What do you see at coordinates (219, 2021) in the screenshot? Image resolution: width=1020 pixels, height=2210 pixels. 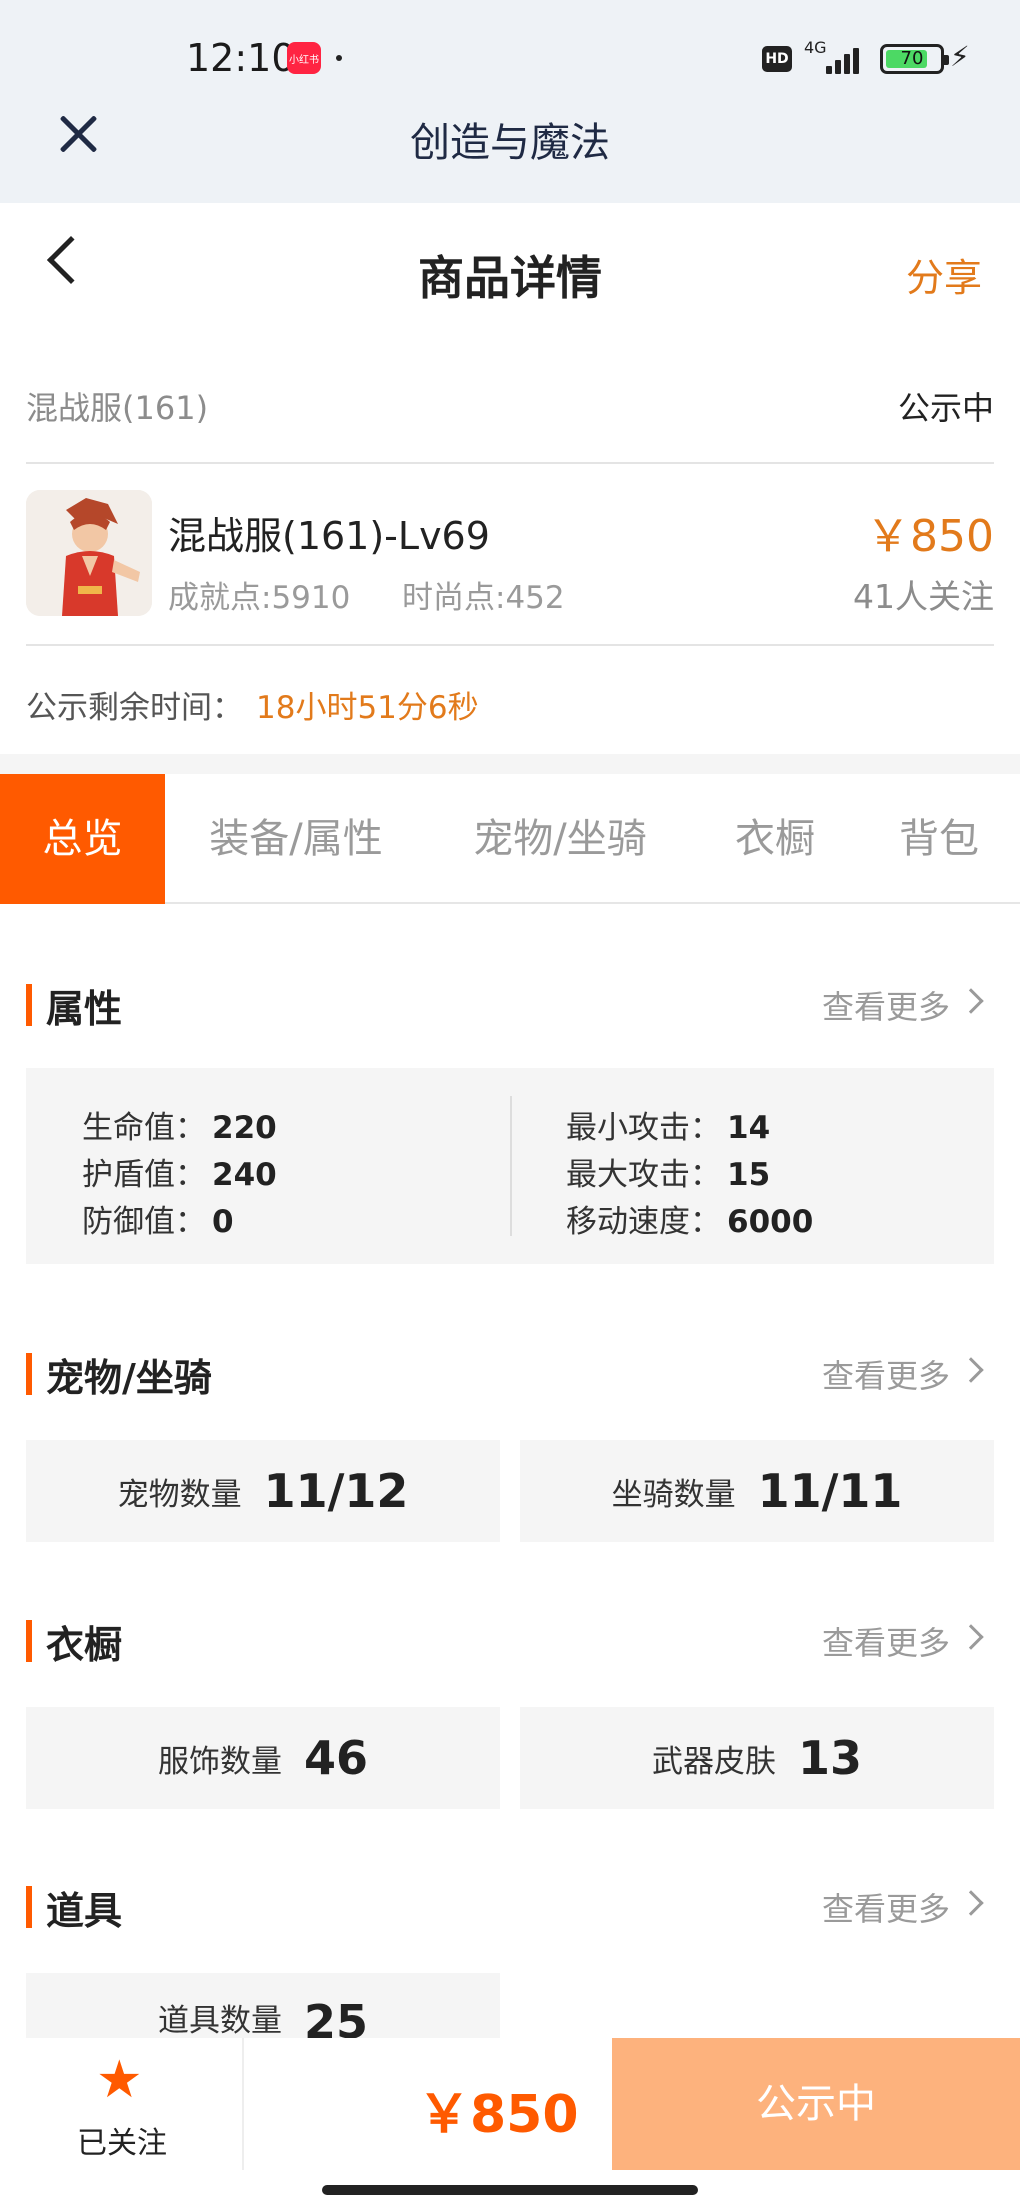 I see `stat-label: 道具数量` at bounding box center [219, 2021].